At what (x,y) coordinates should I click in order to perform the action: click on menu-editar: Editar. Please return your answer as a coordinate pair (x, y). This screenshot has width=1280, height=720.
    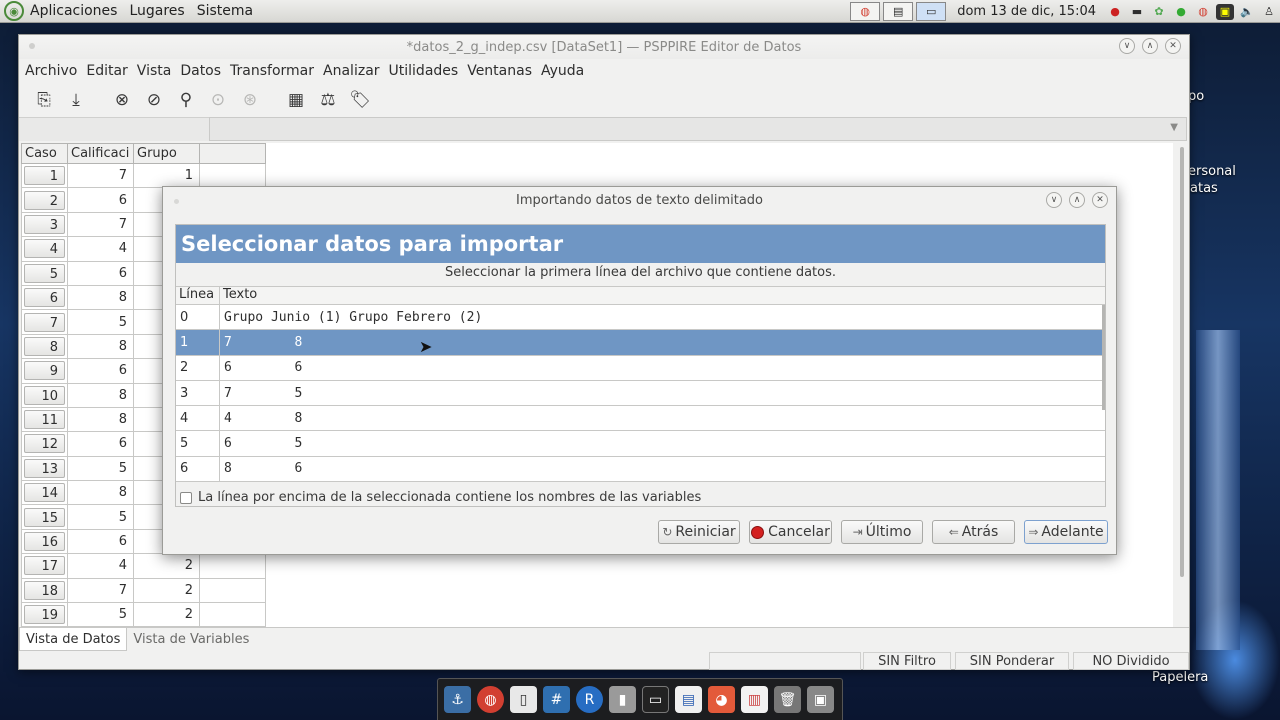
    Looking at the image, I should click on (106, 71).